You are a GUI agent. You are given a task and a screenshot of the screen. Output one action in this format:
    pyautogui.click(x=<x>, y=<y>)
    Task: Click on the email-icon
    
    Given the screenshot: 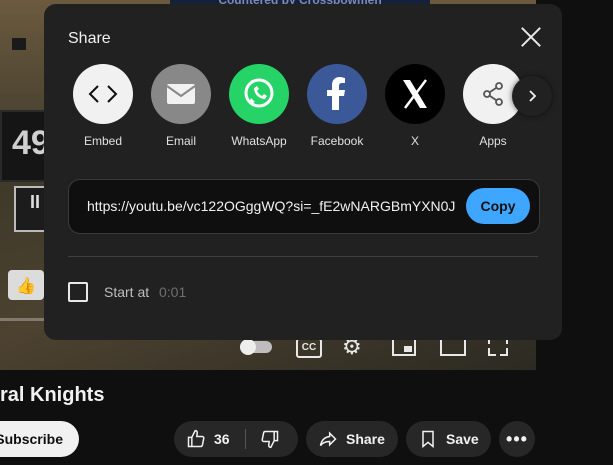 What is the action you would take?
    pyautogui.click(x=181, y=94)
    